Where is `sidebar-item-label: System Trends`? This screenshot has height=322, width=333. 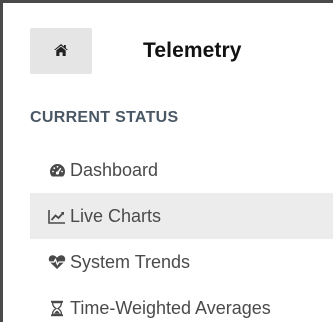 sidebar-item-label: System Trends is located at coordinates (130, 261).